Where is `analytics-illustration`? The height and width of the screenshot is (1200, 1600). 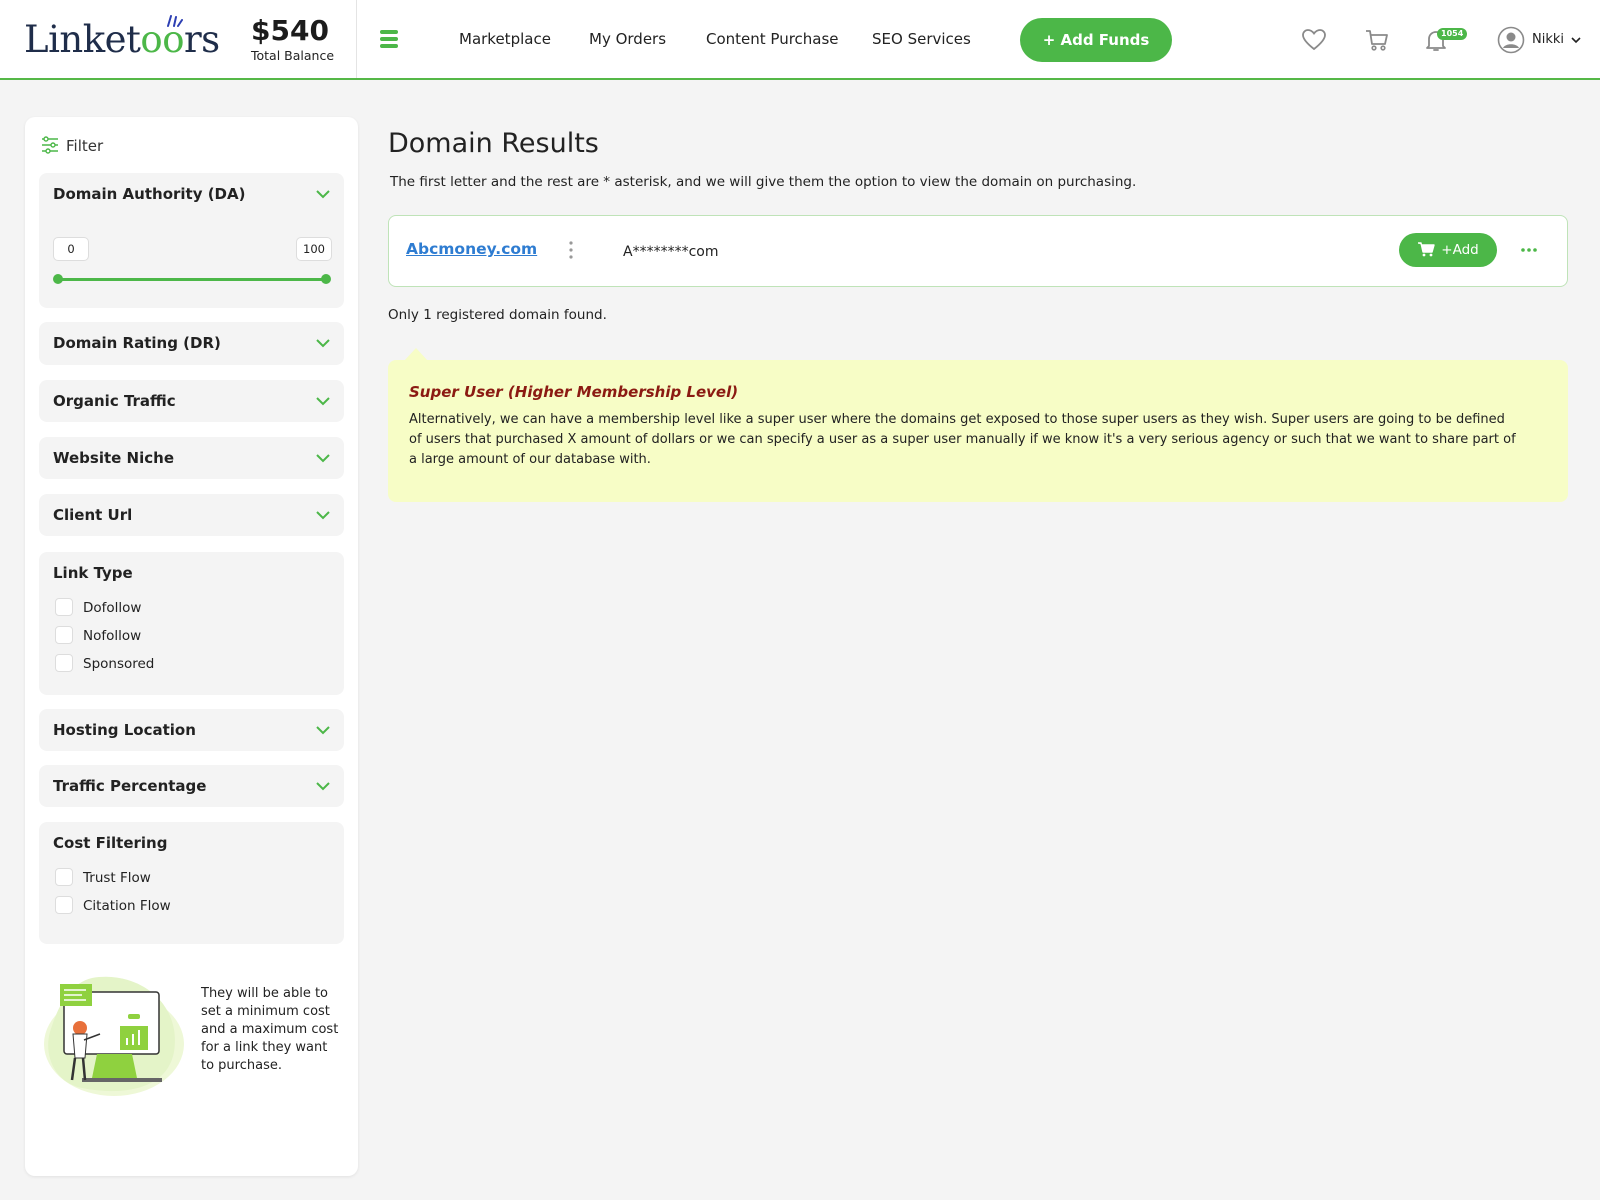 analytics-illustration is located at coordinates (114, 1036).